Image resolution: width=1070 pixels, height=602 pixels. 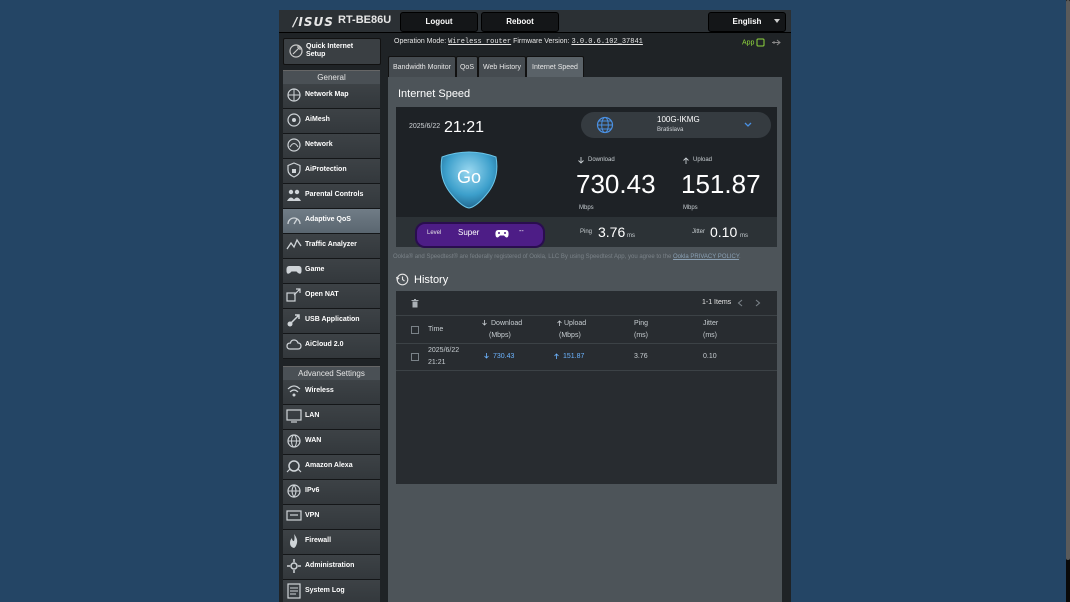 I want to click on server-name: 100G-IKMG, so click(x=678, y=119).